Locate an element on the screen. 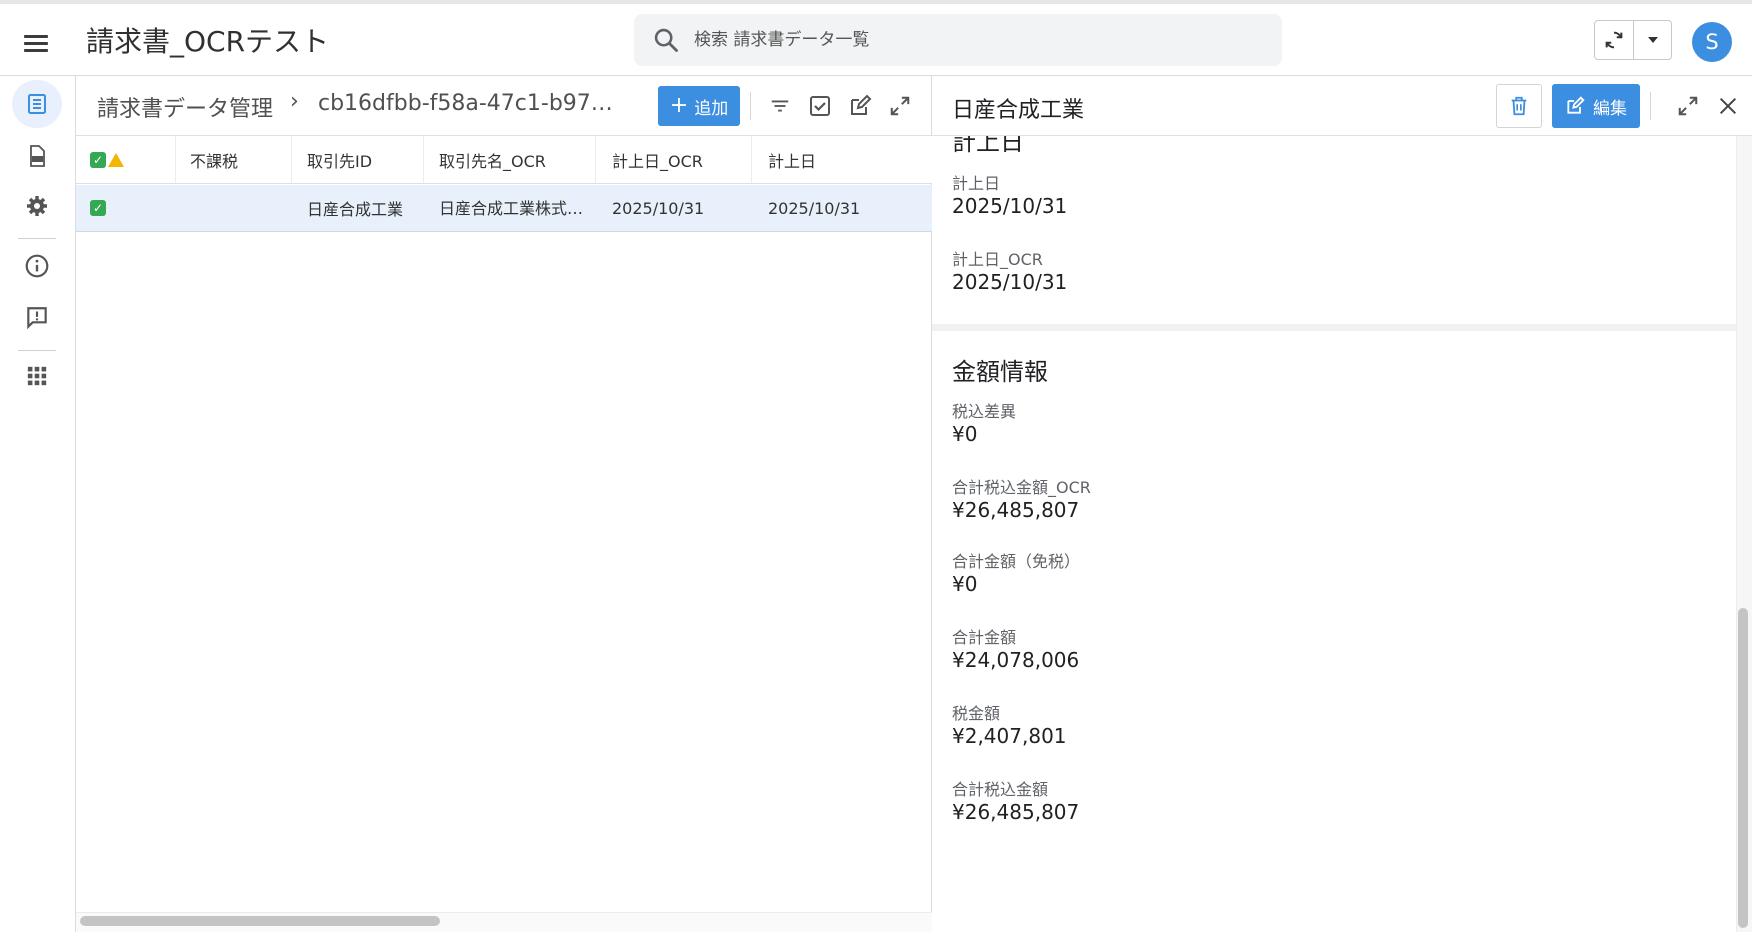  search-bar is located at coordinates (958, 40).